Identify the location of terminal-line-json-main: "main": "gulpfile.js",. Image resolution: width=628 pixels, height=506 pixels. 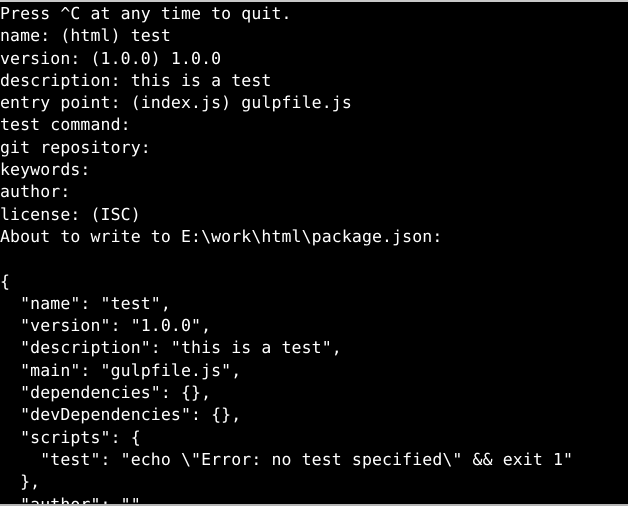
(314, 371).